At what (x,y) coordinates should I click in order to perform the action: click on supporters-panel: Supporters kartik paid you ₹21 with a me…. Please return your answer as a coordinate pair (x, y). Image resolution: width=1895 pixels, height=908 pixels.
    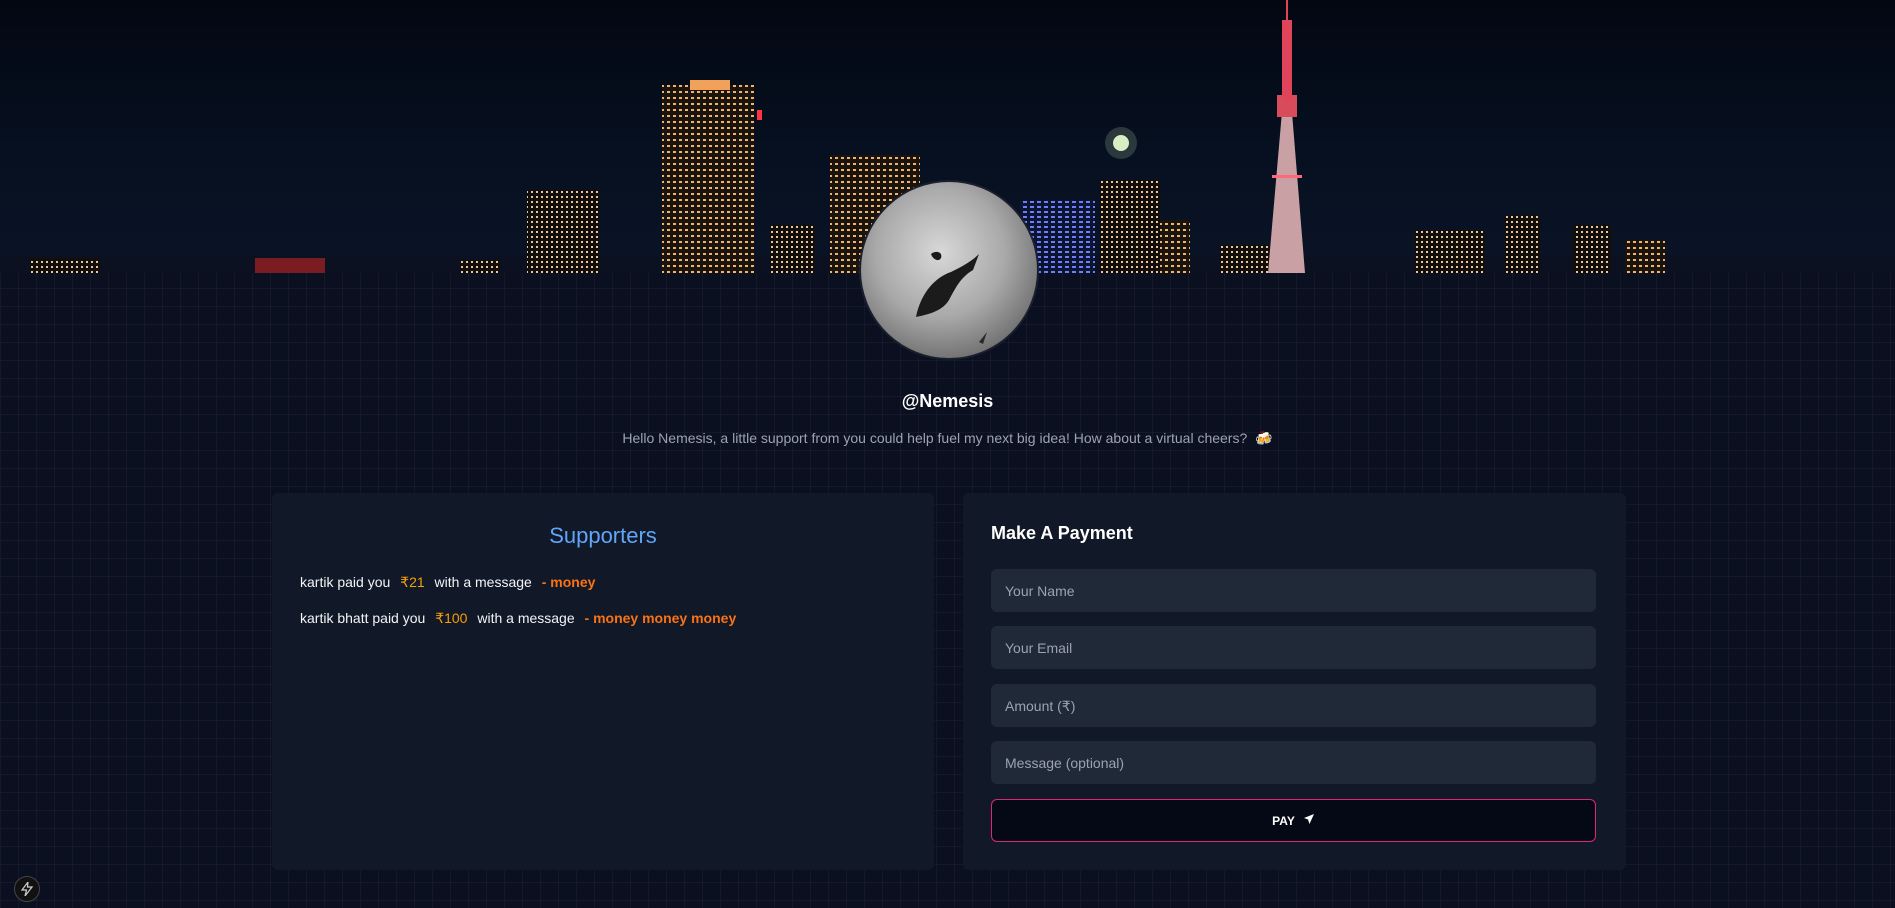
    Looking at the image, I should click on (603, 681).